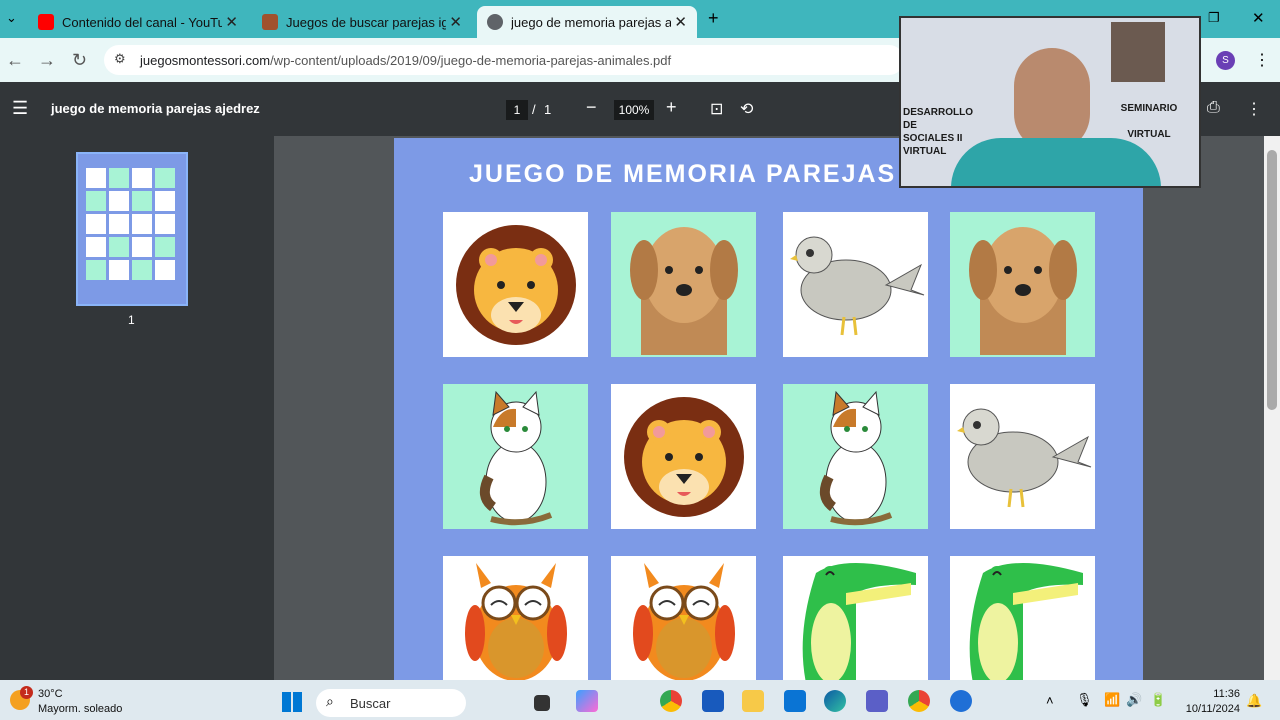  I want to click on notification-bell-icon: 🔔, so click(1254, 701).